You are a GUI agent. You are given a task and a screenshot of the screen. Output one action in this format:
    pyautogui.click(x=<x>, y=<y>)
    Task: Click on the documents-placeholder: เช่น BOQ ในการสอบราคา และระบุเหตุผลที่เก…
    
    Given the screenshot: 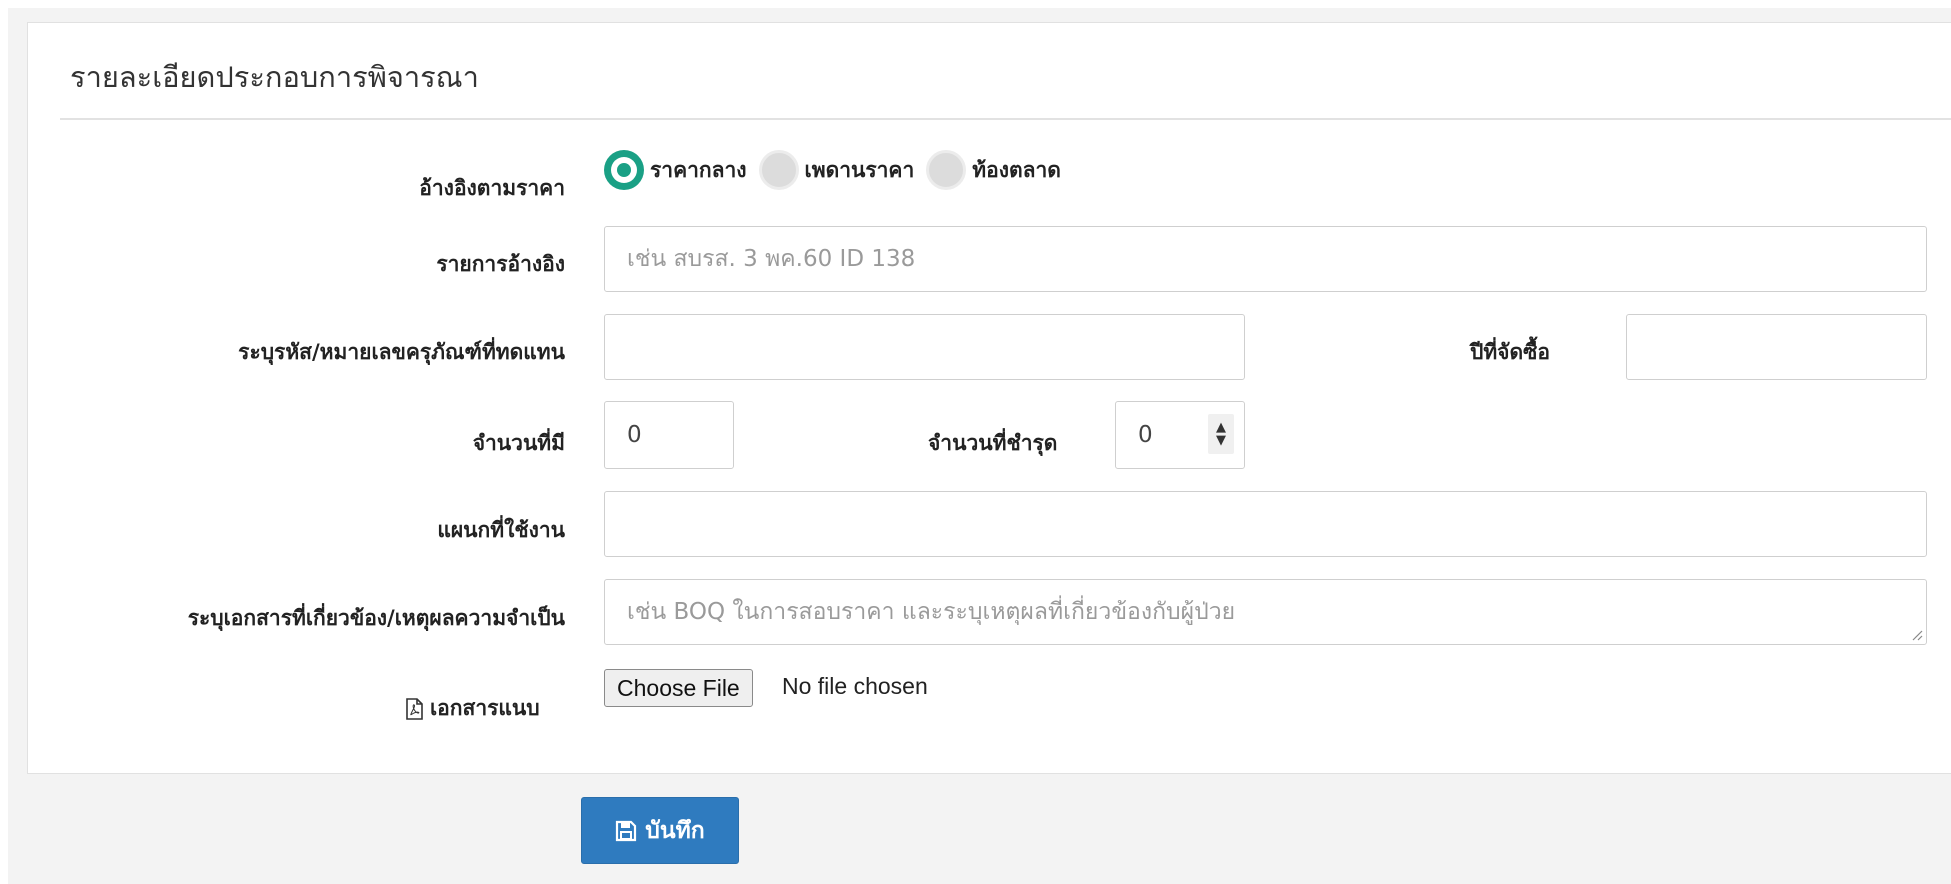 What is the action you would take?
    pyautogui.click(x=931, y=612)
    